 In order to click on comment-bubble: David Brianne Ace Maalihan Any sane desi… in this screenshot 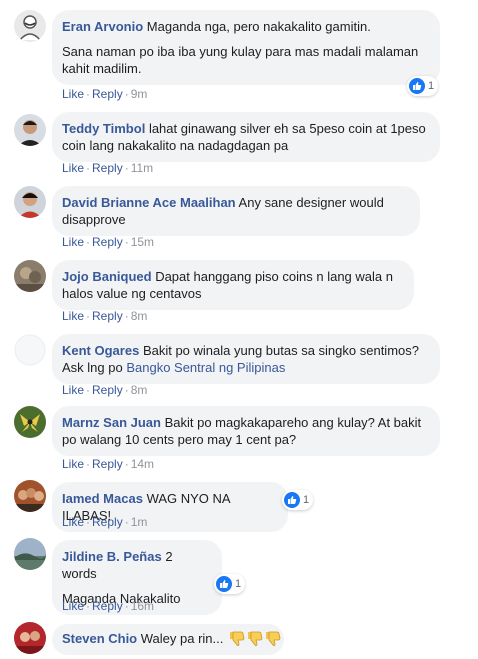, I will do `click(236, 211)`.